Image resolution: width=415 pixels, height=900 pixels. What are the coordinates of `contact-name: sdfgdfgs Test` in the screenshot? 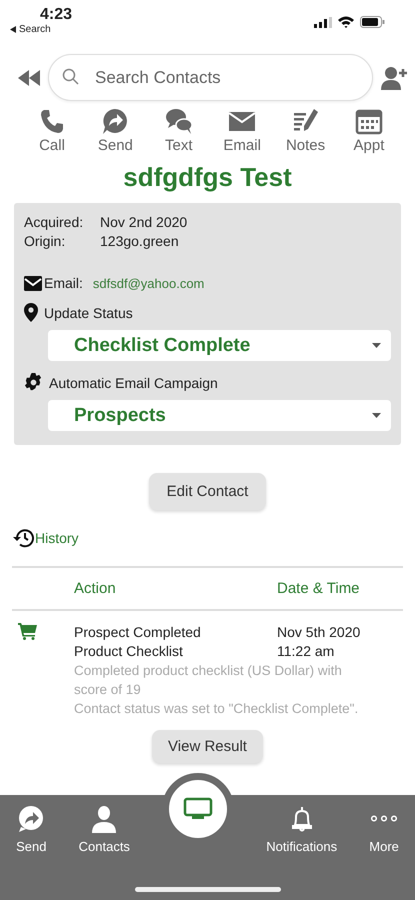 It's located at (207, 177).